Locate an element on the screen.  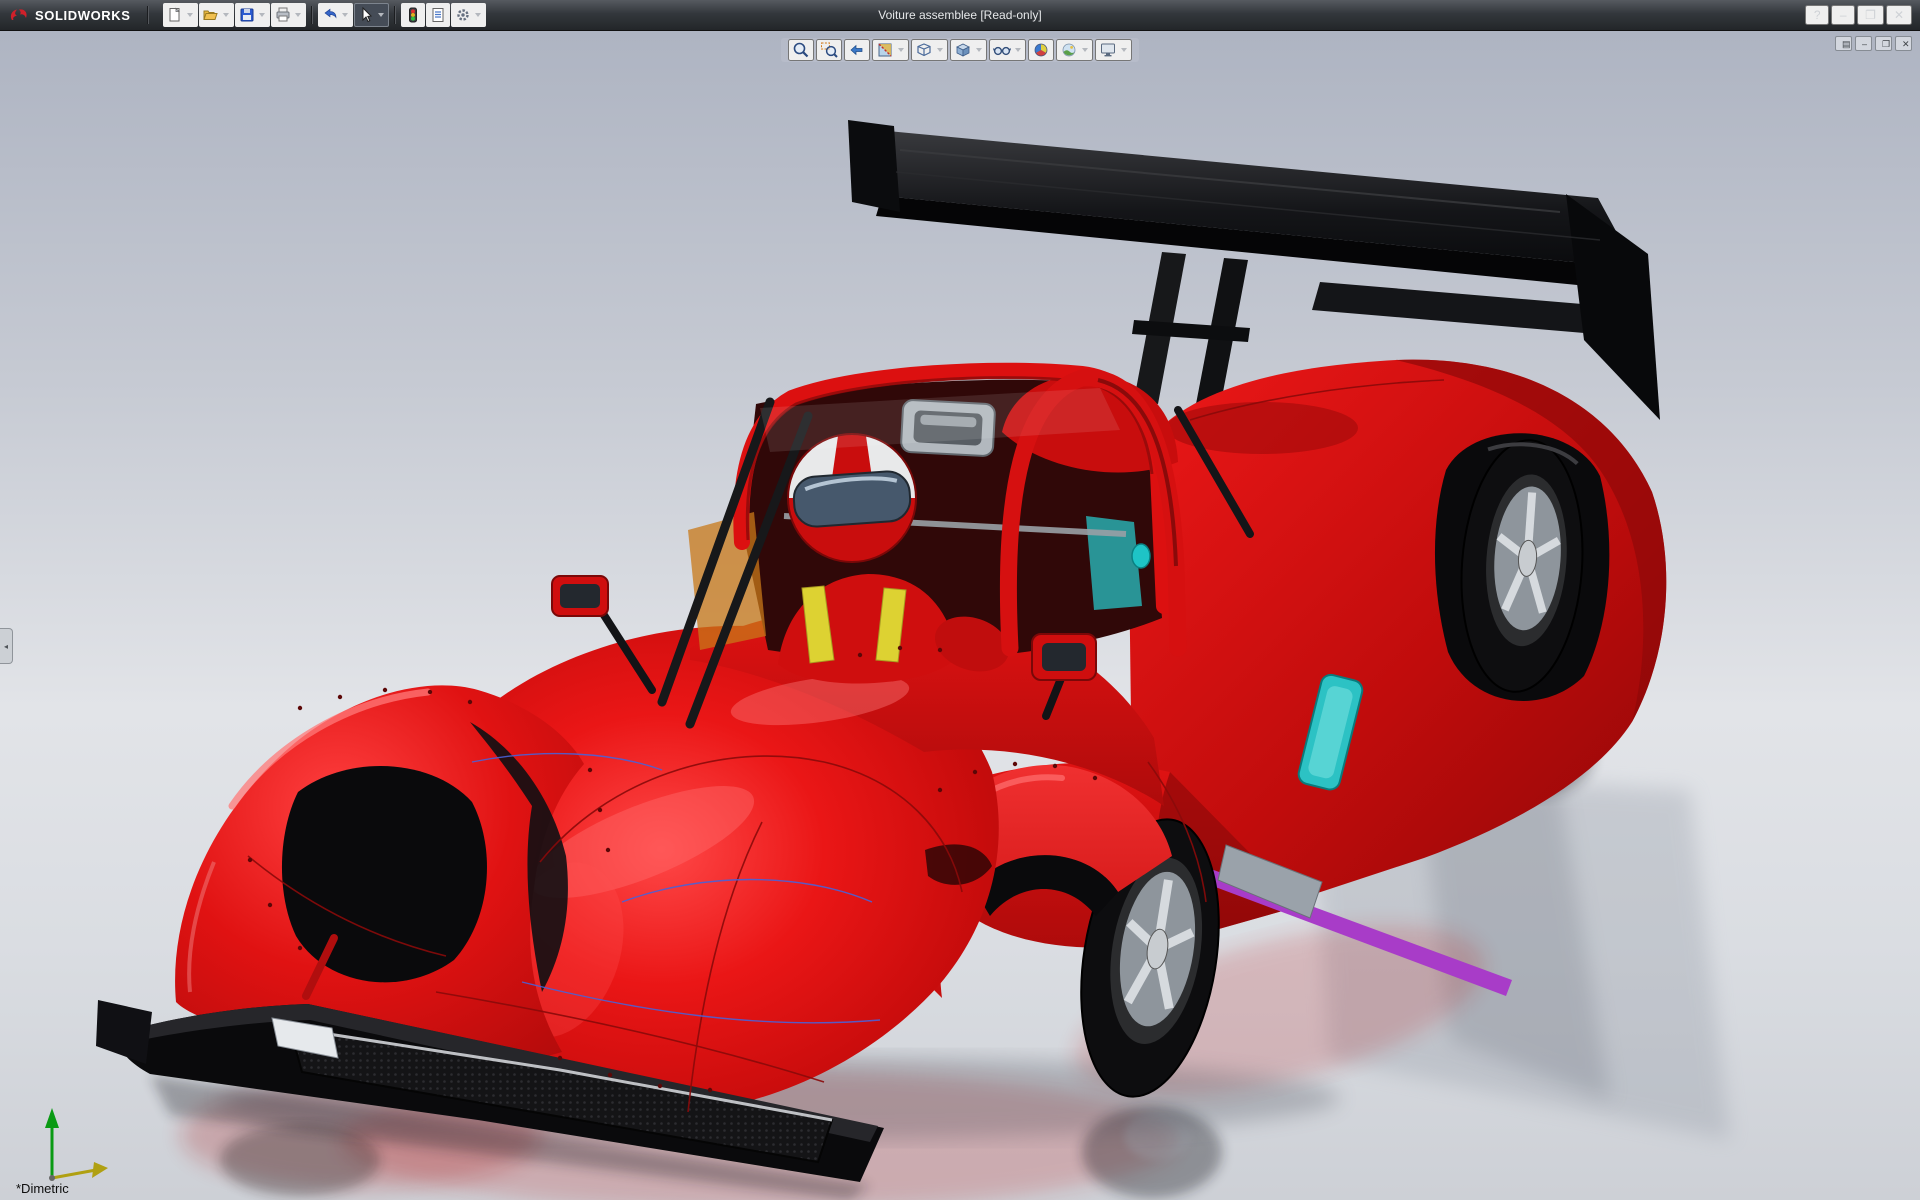
standard-toolbar is located at coordinates (324, 15).